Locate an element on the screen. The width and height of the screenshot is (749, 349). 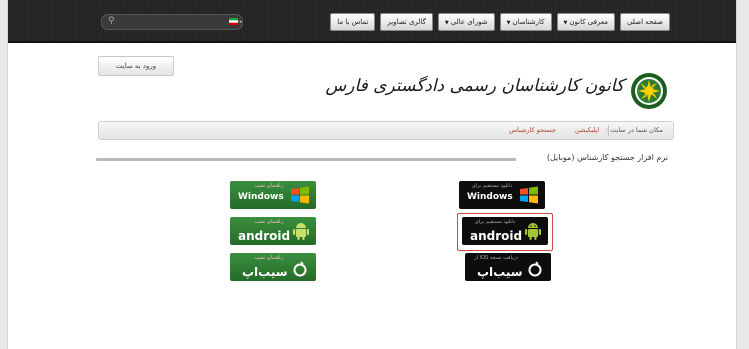
nav-contact: تماس با ما is located at coordinates (353, 22).